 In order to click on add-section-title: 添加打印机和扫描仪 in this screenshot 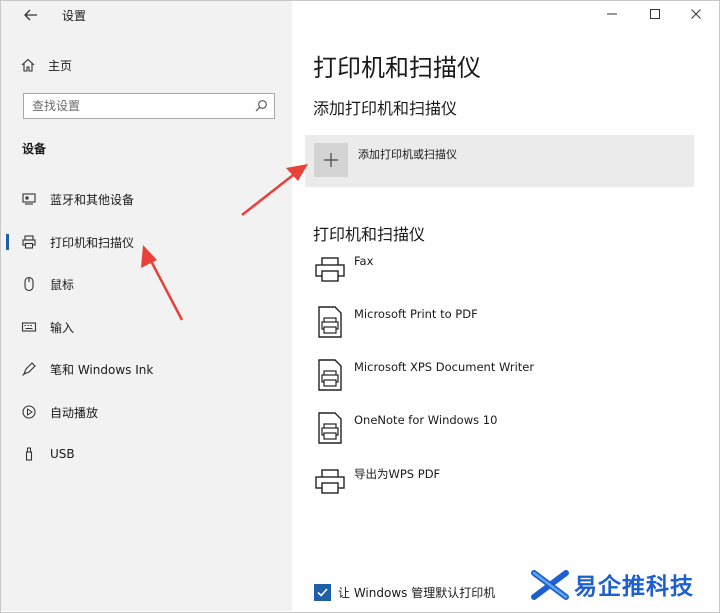, I will do `click(385, 108)`.